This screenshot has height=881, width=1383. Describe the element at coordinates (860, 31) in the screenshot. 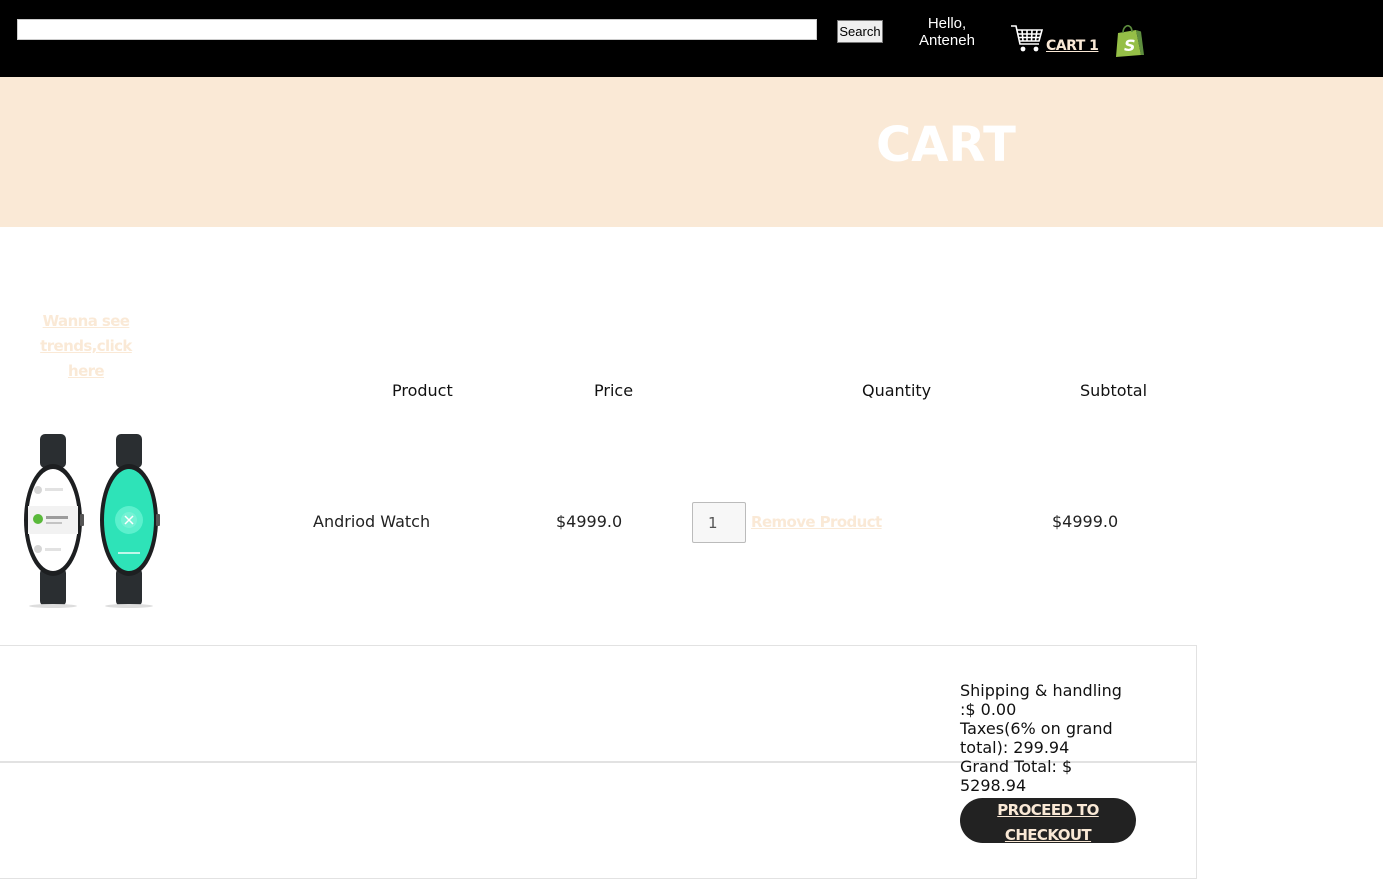

I see `search-button: Search` at that location.